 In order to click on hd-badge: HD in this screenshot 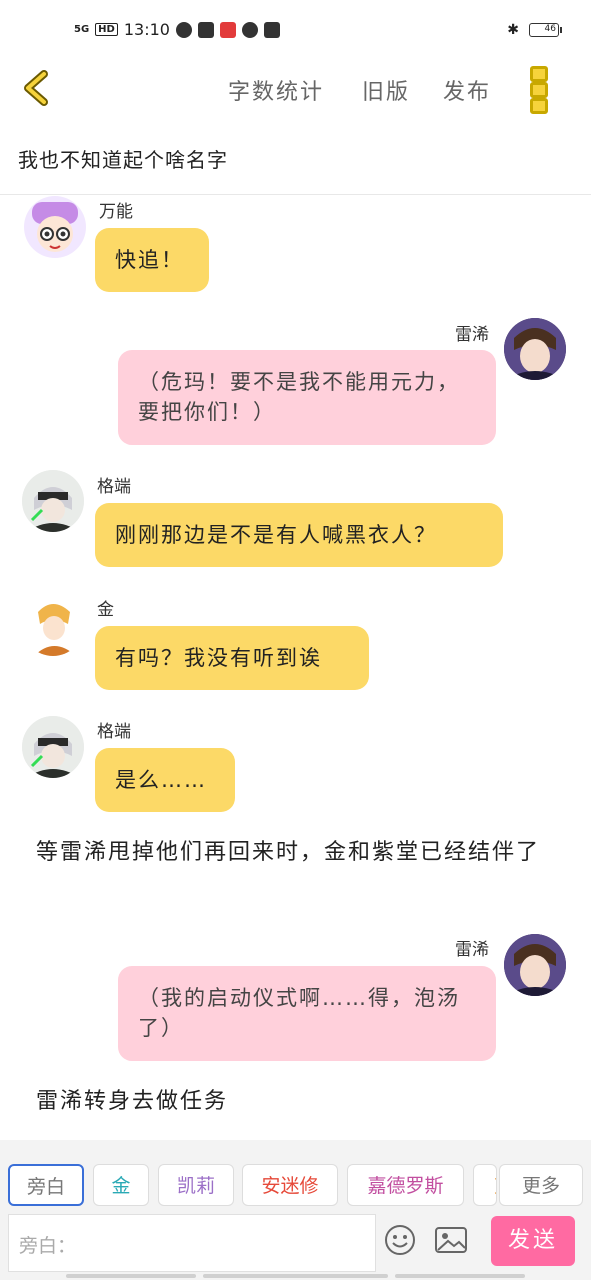, I will do `click(106, 29)`.